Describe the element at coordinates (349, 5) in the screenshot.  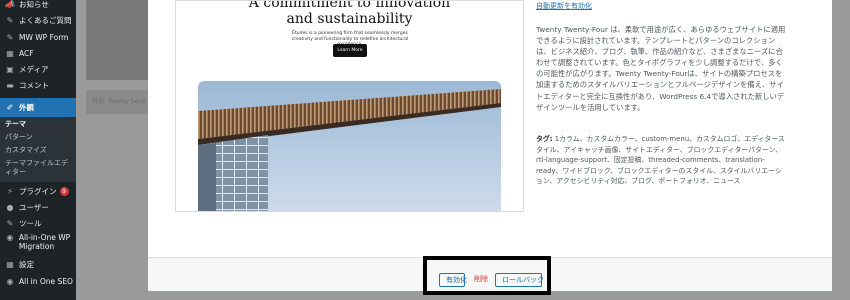
I see `preview-headline-line1: A commitment to innovation` at that location.